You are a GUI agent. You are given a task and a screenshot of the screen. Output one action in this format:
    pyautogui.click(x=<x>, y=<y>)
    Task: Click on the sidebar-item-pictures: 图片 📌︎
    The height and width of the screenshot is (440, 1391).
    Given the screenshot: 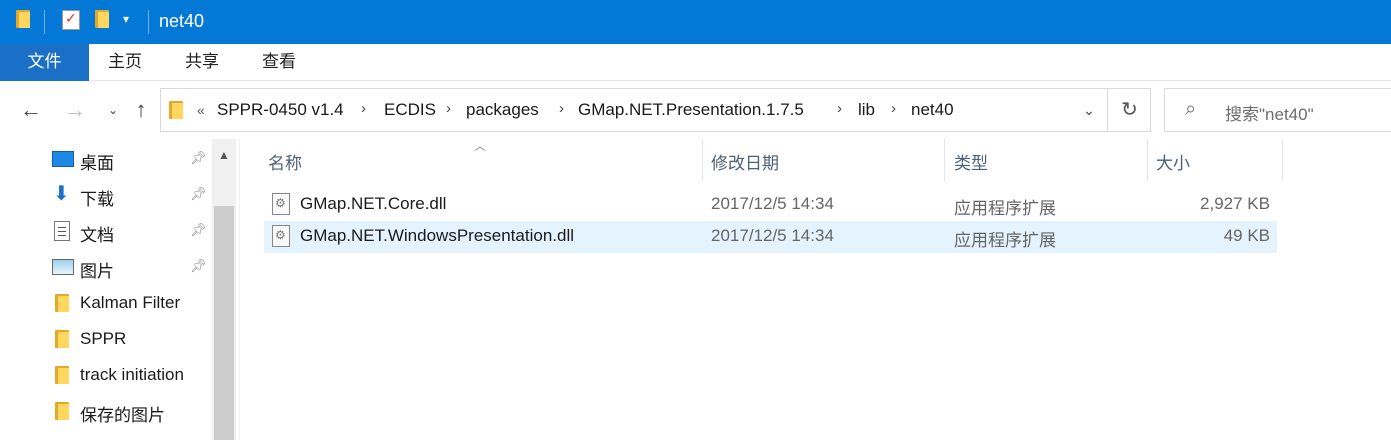 What is the action you would take?
    pyautogui.click(x=106, y=267)
    